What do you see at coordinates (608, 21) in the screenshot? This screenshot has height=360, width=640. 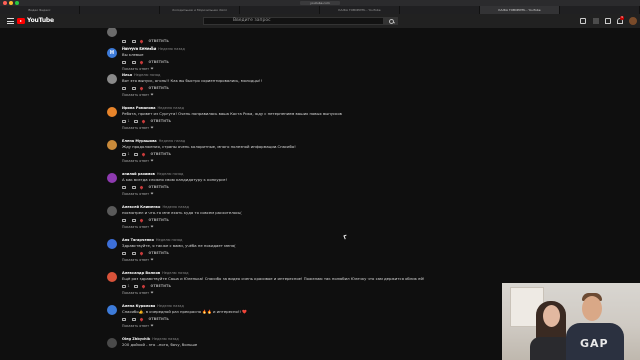 I see `messages-icon` at bounding box center [608, 21].